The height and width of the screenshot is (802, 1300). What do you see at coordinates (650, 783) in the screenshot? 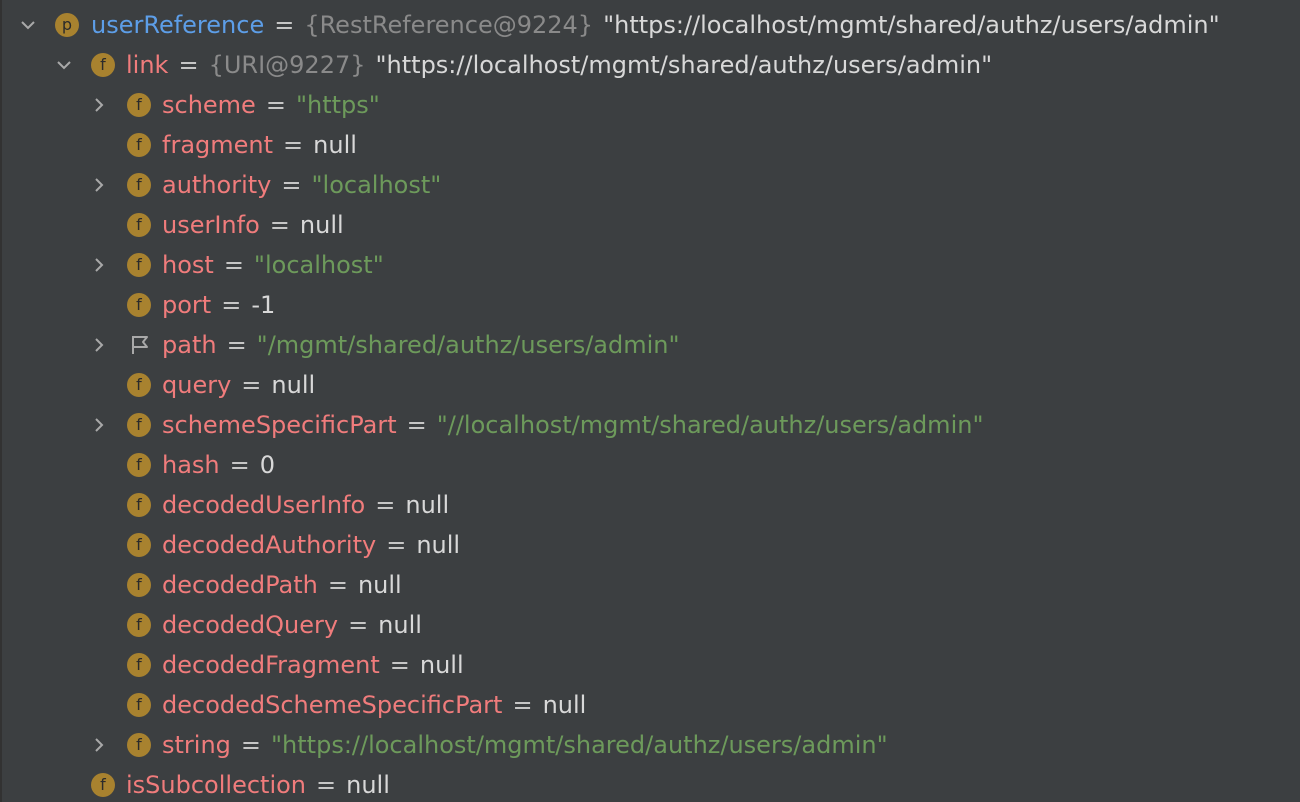
I see `tree-row-isSubcollection: f isSubcollection = null` at bounding box center [650, 783].